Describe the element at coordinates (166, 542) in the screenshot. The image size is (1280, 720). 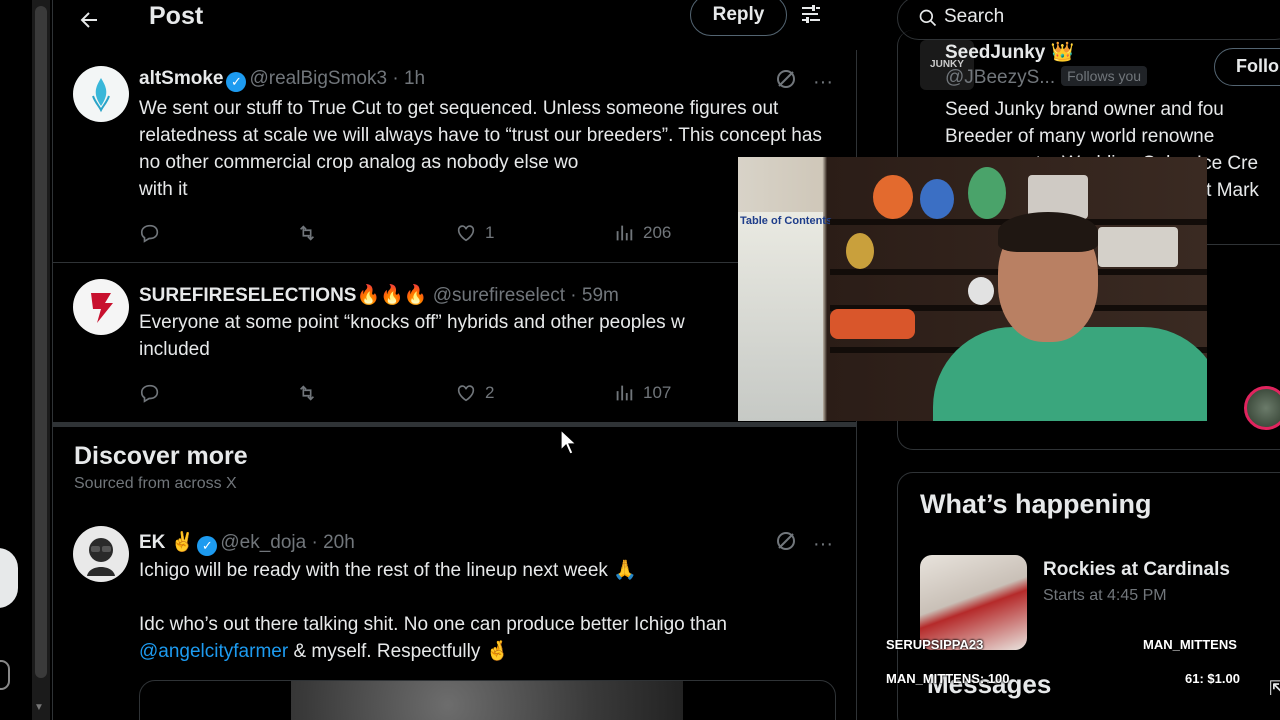
I see `author-name: EK ✌️` at that location.